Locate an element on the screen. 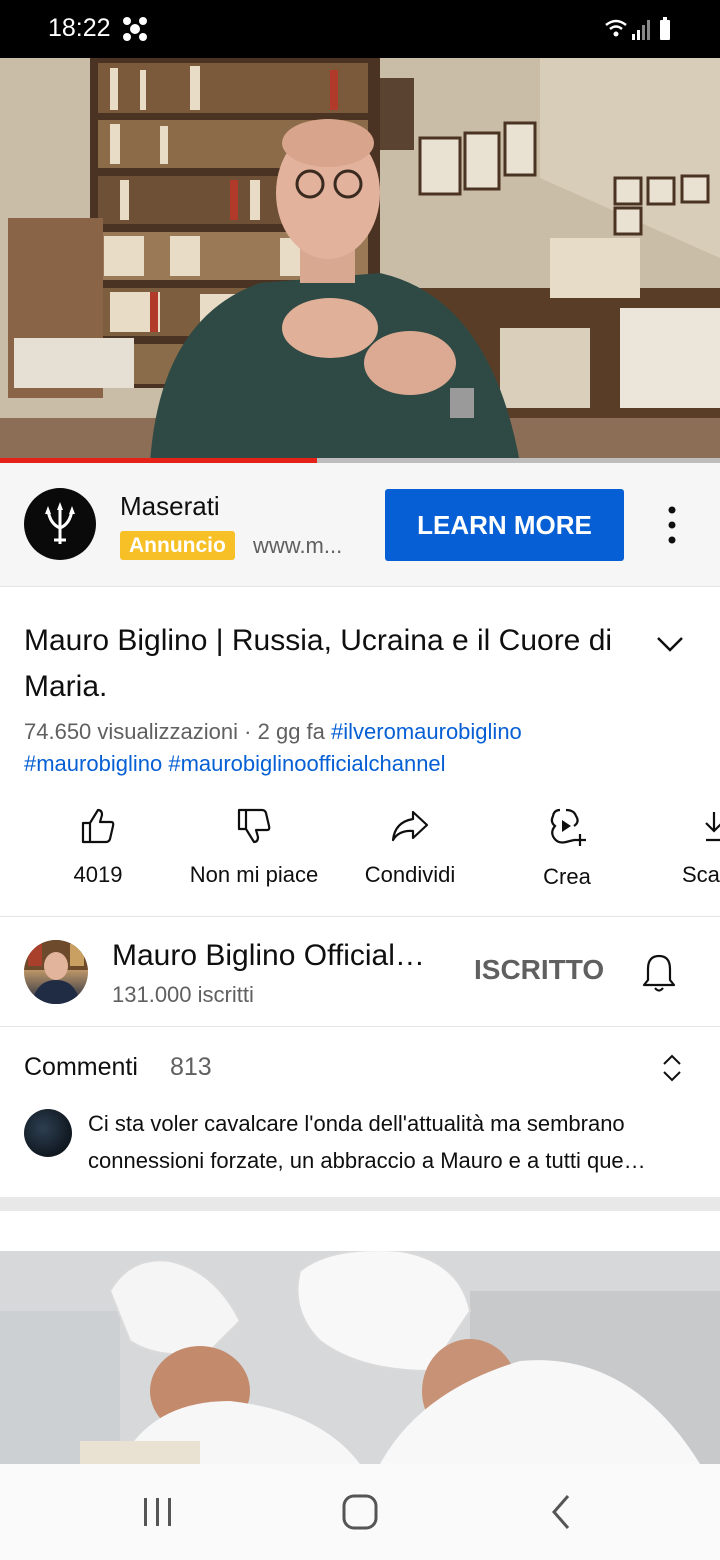 This screenshot has width=720, height=1560. channel-avatar-image is located at coordinates (56, 972).